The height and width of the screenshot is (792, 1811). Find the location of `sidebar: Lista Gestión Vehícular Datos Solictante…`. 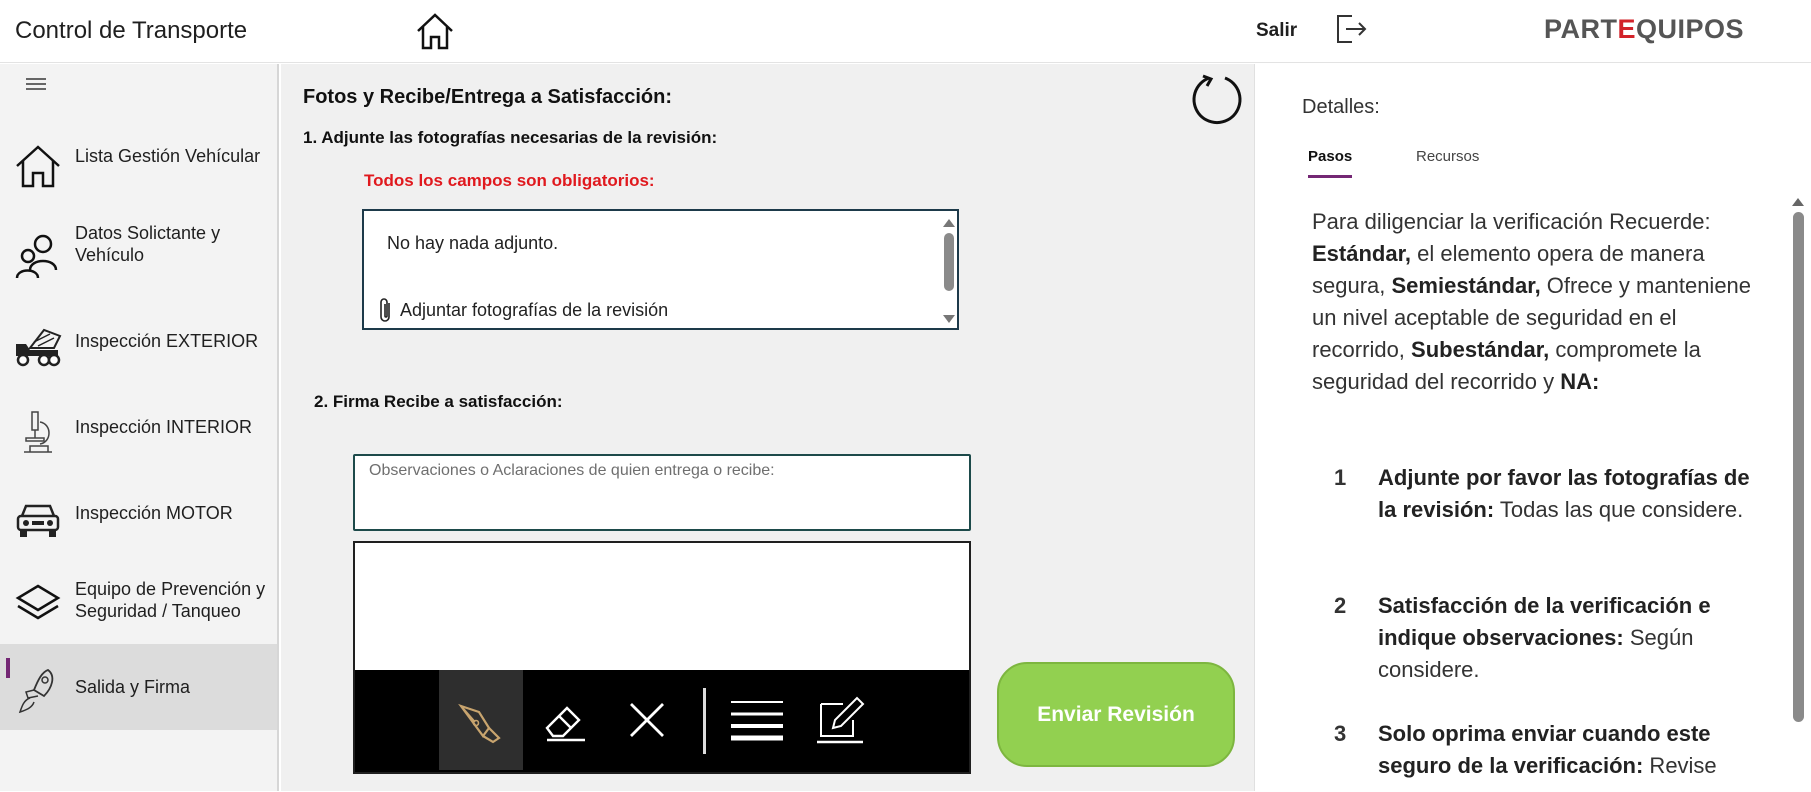

sidebar: Lista Gestión Vehícular Datos Solictante… is located at coordinates (139, 427).